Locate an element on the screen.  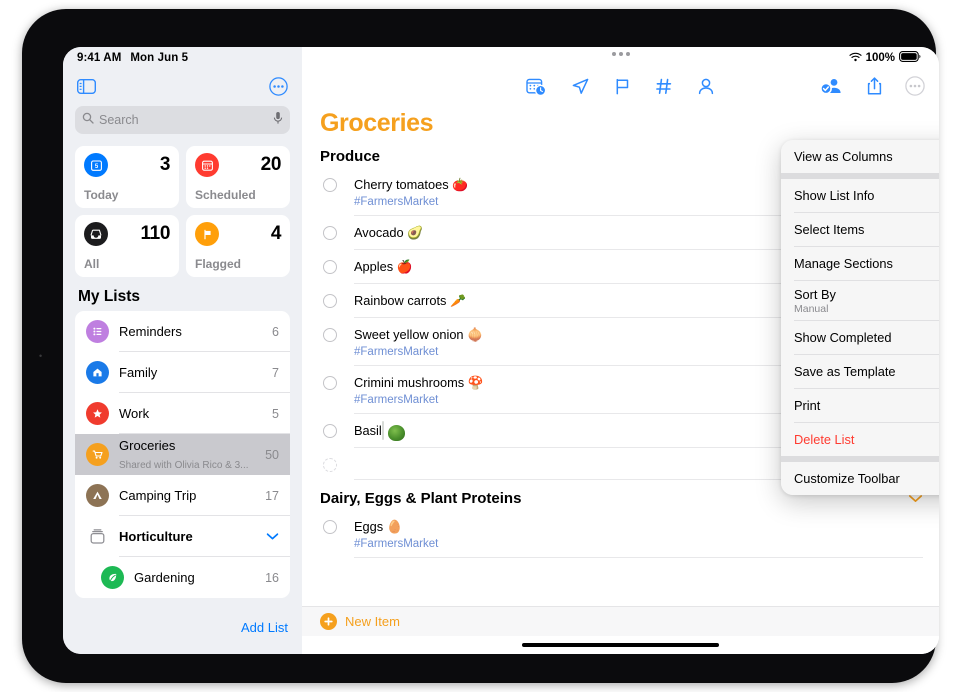
item-photo-thumbnail is located at coordinates (382, 430).